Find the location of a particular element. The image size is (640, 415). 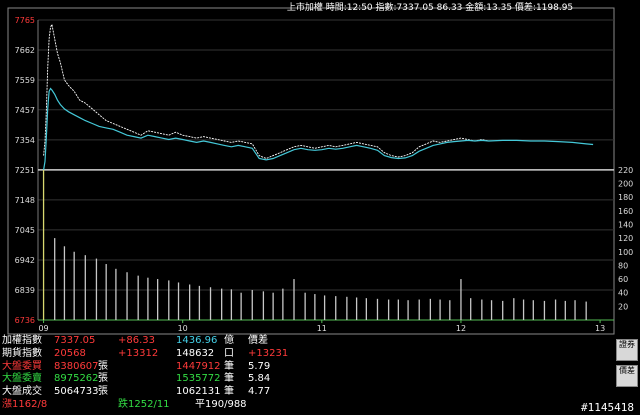

volume-tick-label: 60 is located at coordinates (623, 279).